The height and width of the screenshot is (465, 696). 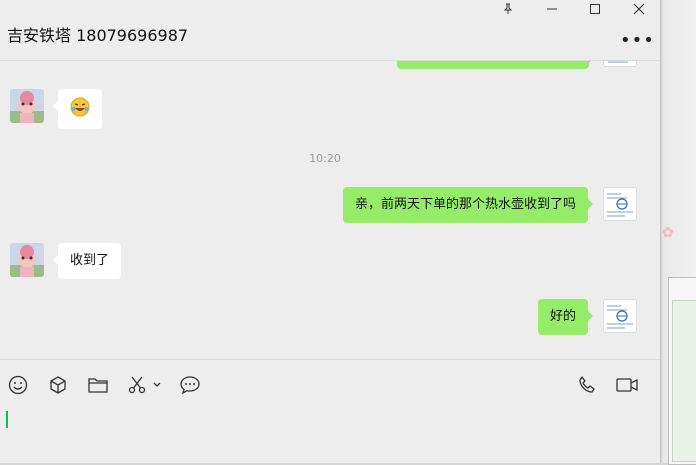 I want to click on background-decoration: ✿, so click(x=668, y=233).